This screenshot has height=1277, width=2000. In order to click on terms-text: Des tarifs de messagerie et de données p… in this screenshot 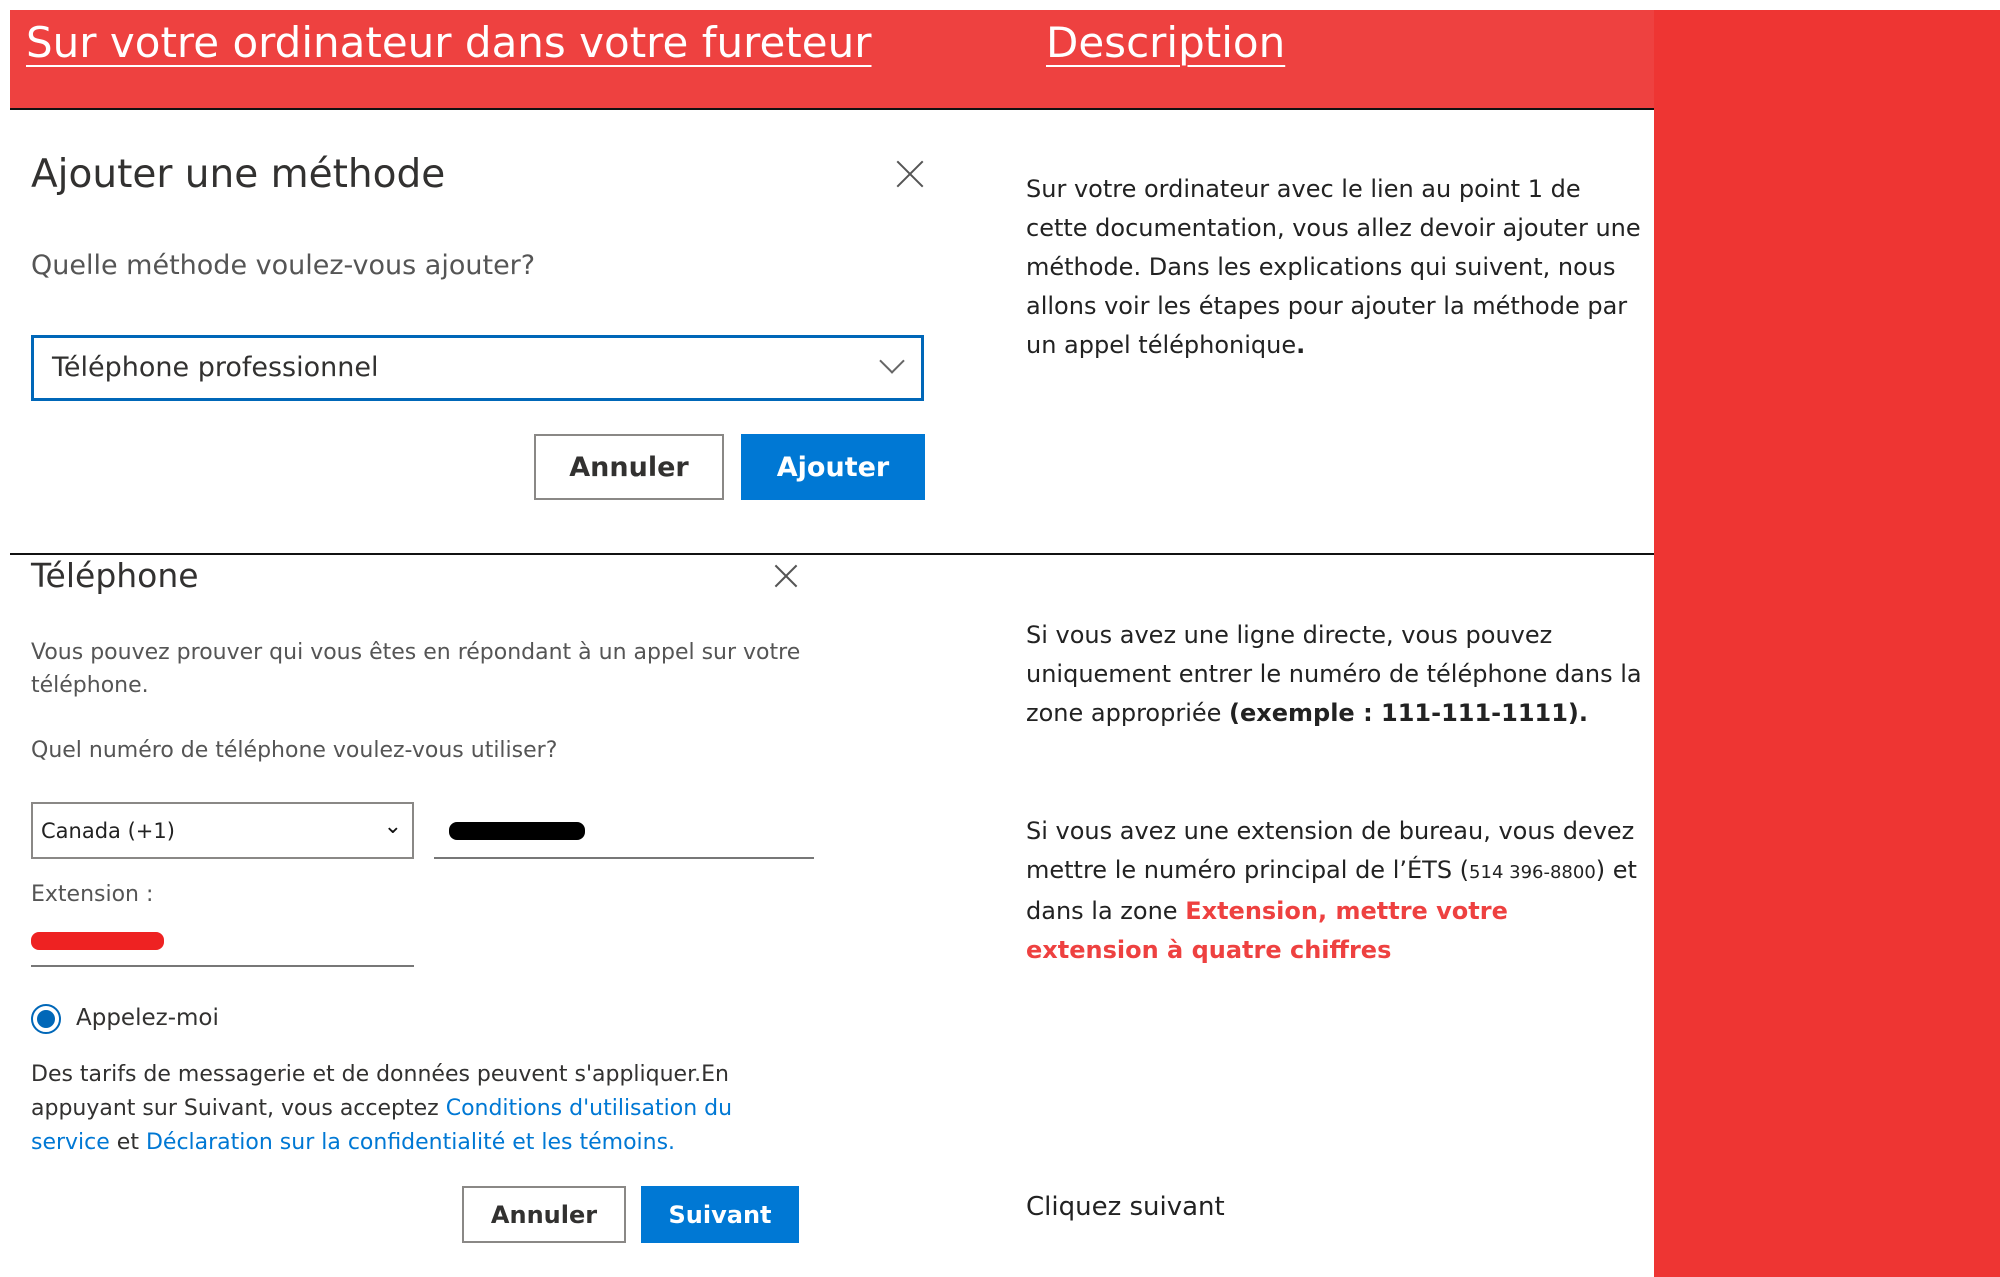, I will do `click(382, 1108)`.